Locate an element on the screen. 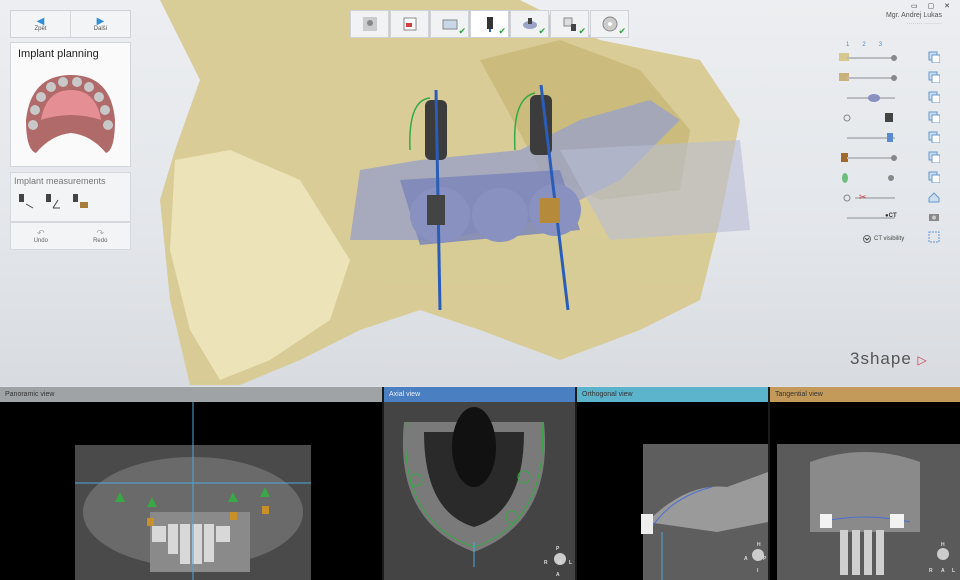 Image resolution: width=960 pixels, height=580 pixels. ct-icon: ●CT is located at coordinates (891, 216).